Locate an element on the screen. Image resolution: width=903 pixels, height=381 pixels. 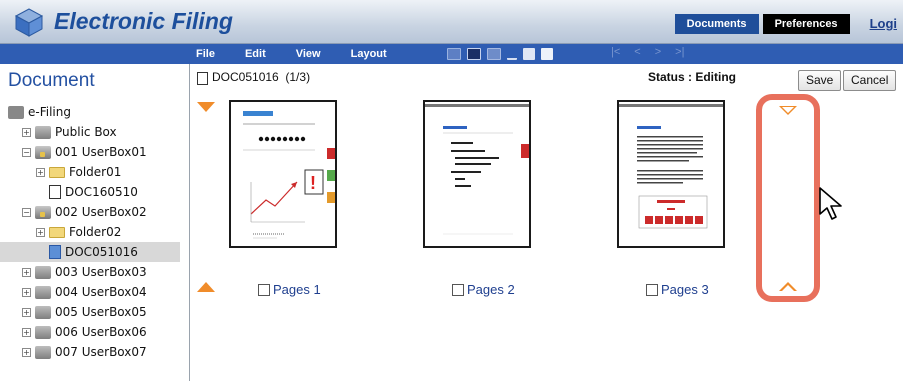
menu-file: File is located at coordinates (205, 54).